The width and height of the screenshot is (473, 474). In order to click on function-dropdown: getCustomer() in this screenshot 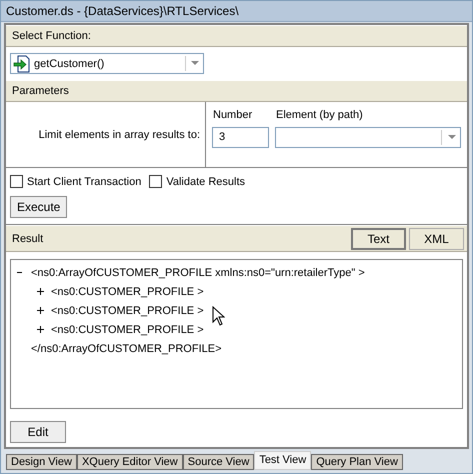, I will do `click(107, 63)`.